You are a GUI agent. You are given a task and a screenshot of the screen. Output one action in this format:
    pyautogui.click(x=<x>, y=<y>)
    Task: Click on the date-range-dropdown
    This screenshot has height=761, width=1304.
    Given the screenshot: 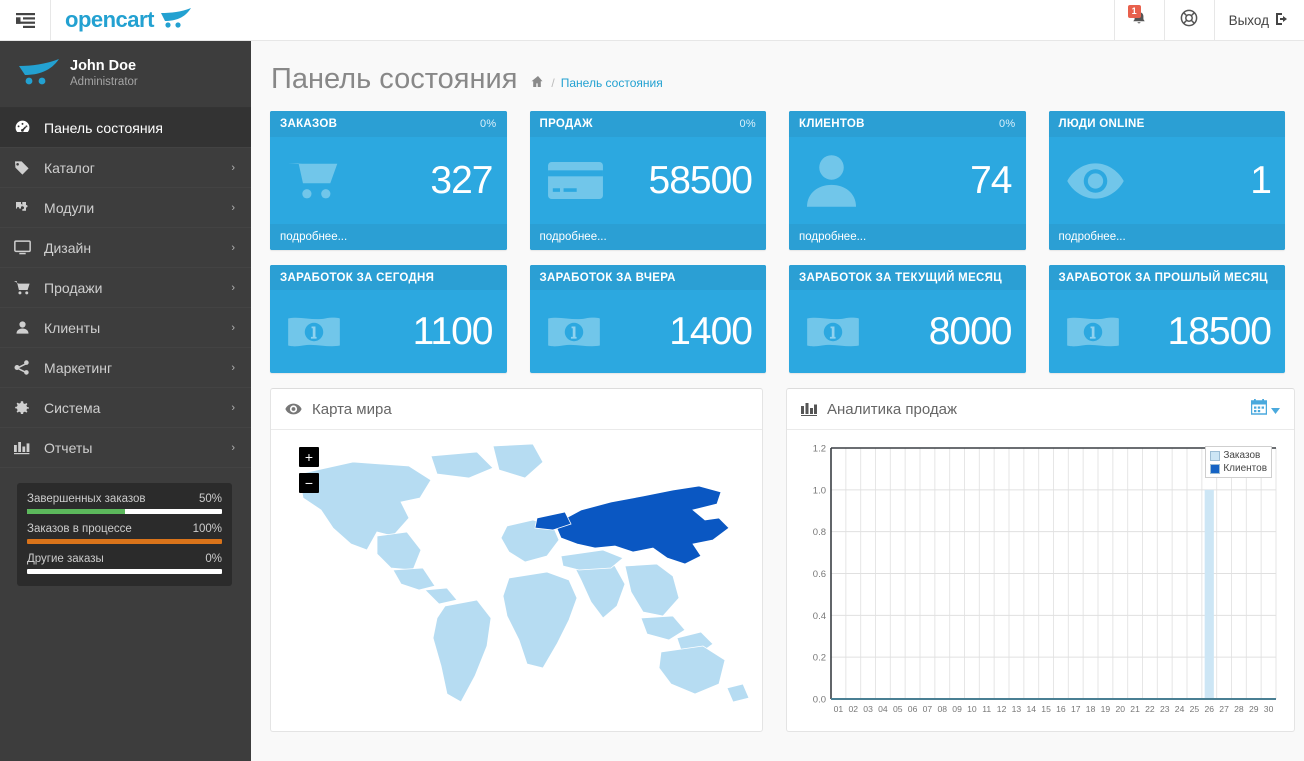 What is the action you would take?
    pyautogui.click(x=1265, y=409)
    